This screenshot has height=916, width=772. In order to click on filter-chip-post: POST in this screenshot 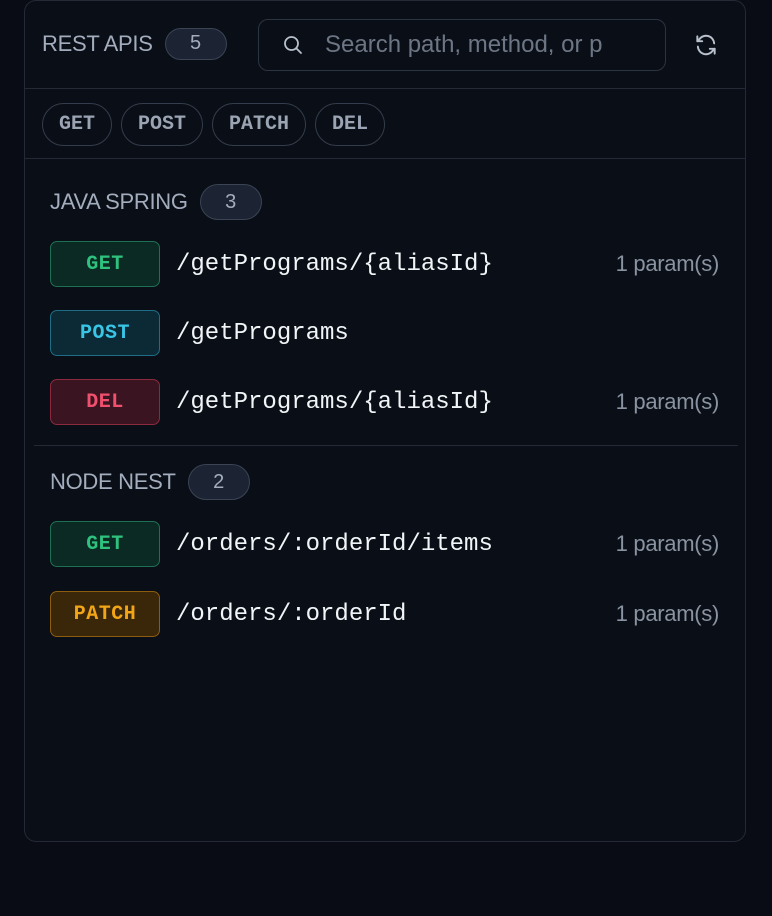, I will do `click(162, 124)`.